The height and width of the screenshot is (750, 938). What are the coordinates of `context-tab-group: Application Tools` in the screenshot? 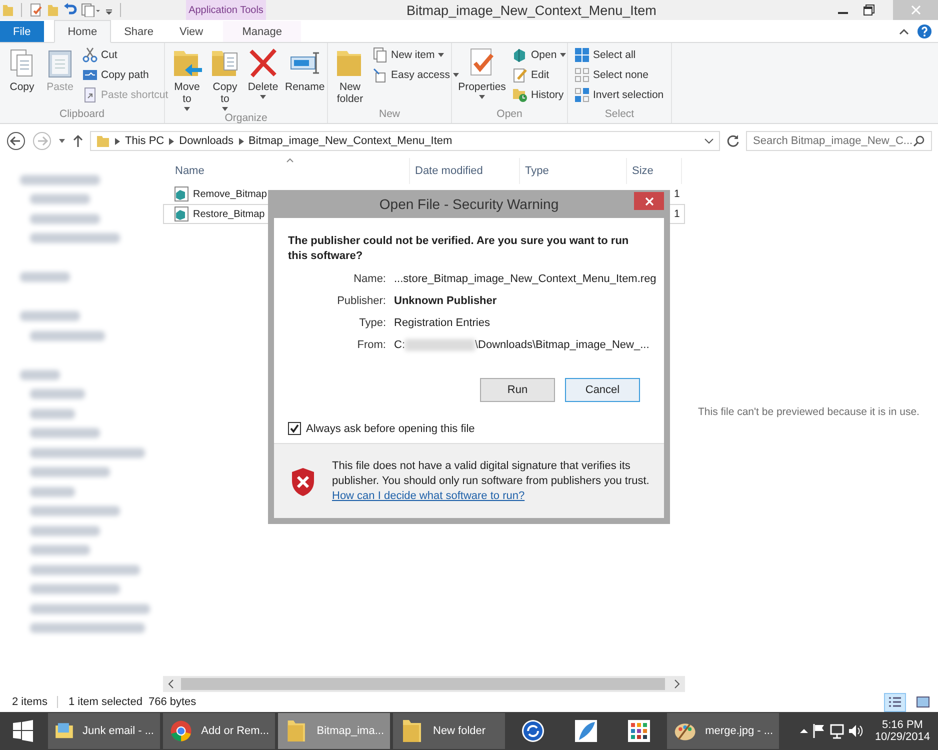 It's located at (226, 10).